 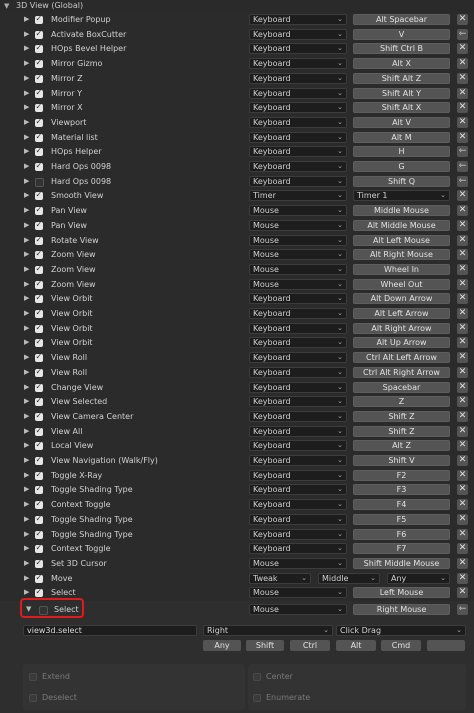 I want to click on key-binding-button: Ctrl Alt Right Arrow, so click(x=401, y=372).